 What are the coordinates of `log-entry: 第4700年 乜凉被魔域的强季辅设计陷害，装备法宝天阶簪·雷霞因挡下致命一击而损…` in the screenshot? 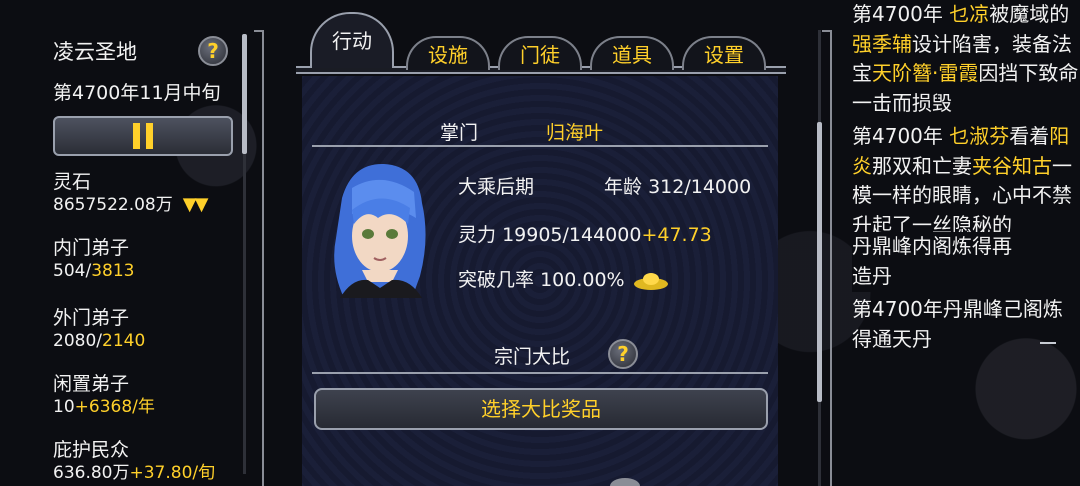 It's located at (965, 58).